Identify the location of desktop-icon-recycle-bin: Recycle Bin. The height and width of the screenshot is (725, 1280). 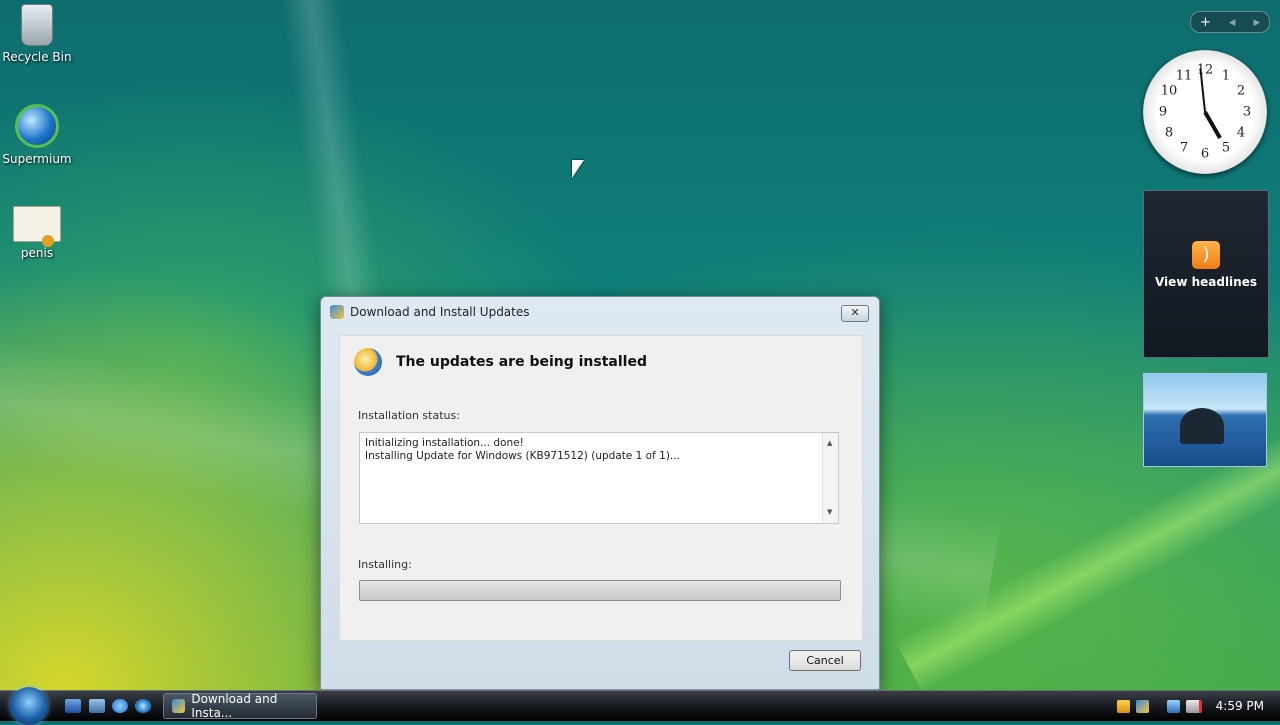
(37, 34).